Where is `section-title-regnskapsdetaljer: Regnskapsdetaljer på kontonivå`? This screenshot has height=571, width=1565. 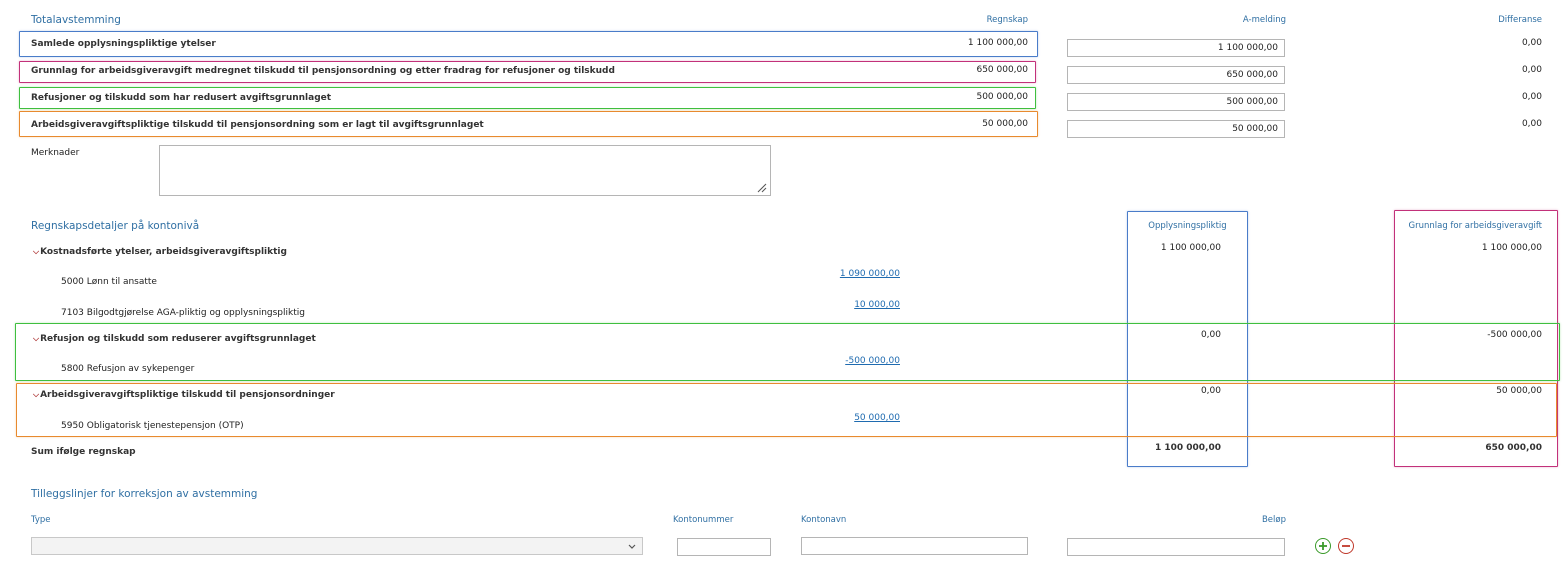 section-title-regnskapsdetaljer: Regnskapsdetaljer på kontonivå is located at coordinates (115, 226).